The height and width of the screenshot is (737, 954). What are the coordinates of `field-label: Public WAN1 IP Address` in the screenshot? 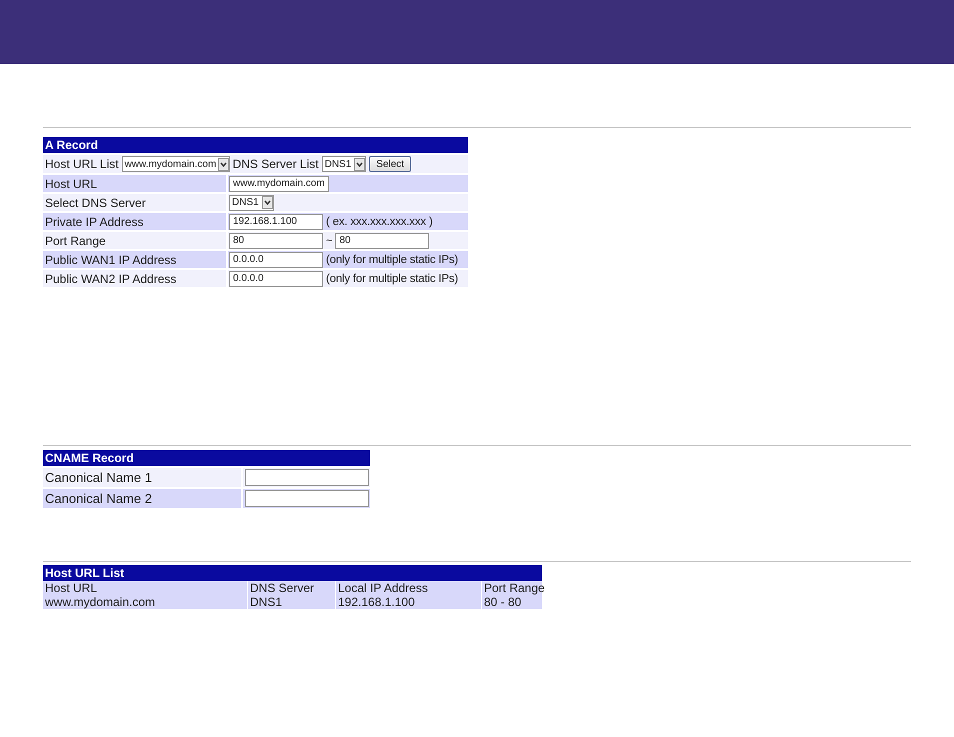 It's located at (111, 259).